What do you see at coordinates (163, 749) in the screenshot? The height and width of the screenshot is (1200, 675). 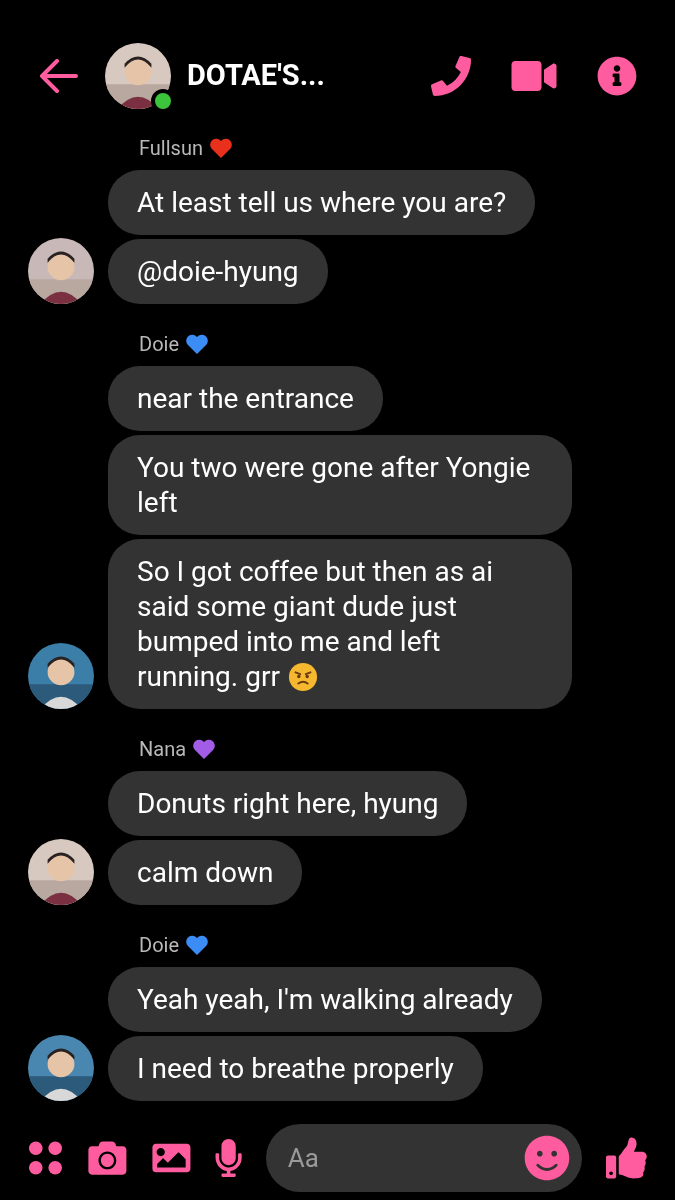 I see `sender-name: Nana` at bounding box center [163, 749].